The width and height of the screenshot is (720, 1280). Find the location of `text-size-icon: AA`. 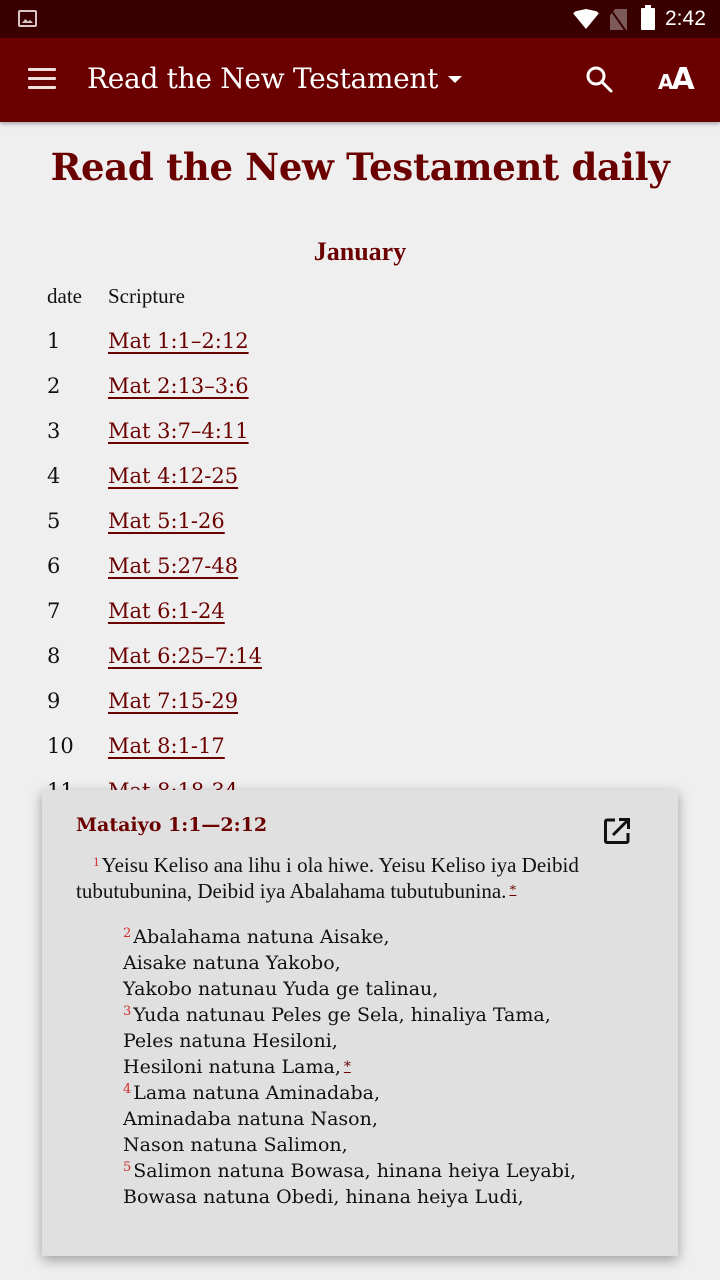

text-size-icon: AA is located at coordinates (676, 80).